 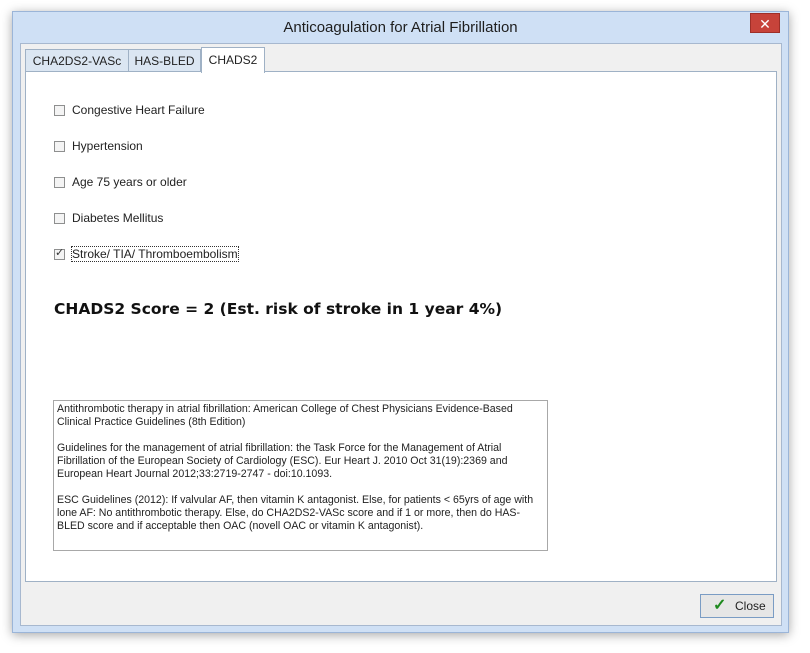 I want to click on window-close-button: ✕, so click(x=765, y=23).